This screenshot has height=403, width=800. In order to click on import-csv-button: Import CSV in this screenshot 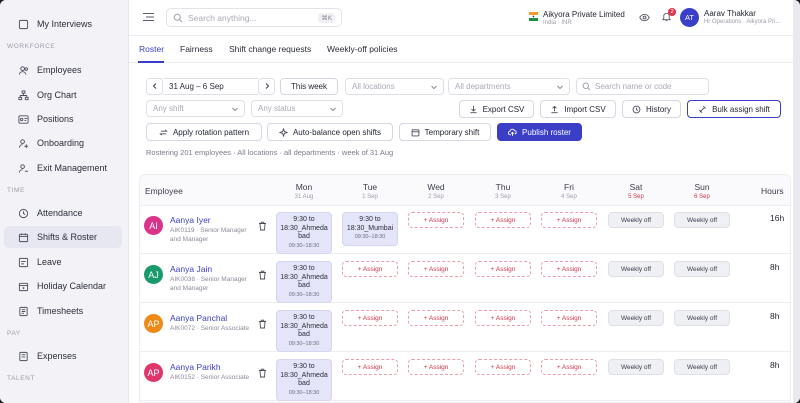, I will do `click(578, 109)`.